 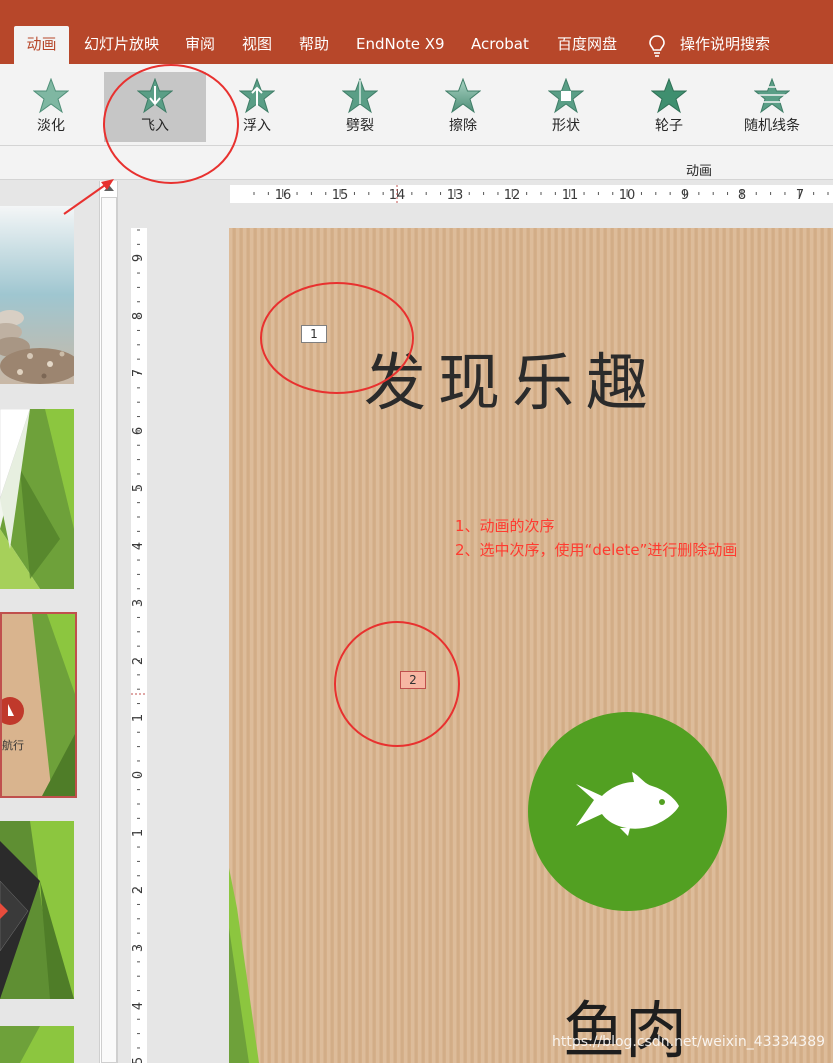 I want to click on effect-fade: 淡化, so click(x=51, y=108).